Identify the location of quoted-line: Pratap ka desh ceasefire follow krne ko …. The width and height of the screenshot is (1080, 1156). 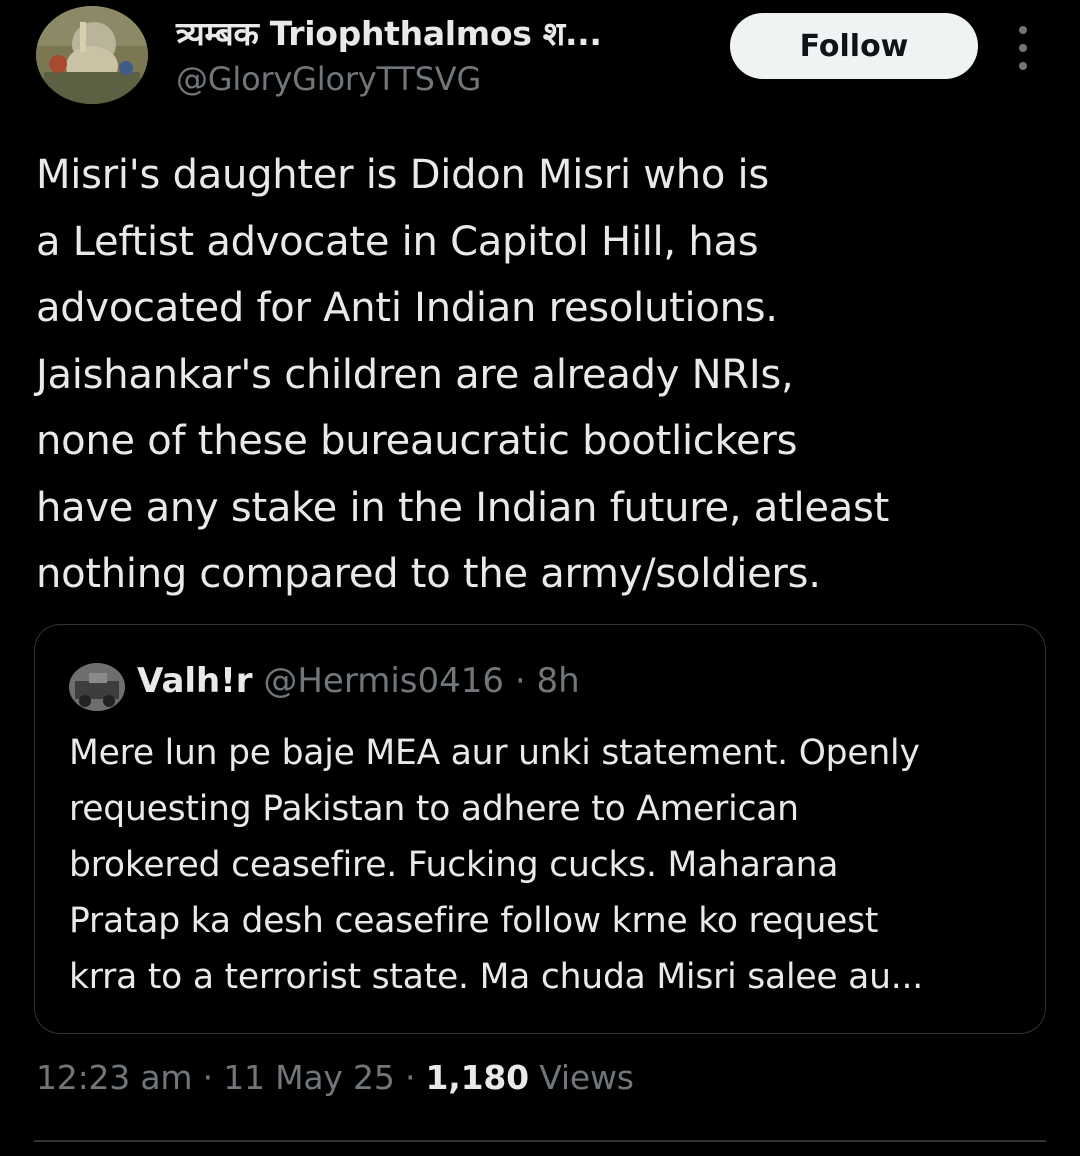
(474, 921).